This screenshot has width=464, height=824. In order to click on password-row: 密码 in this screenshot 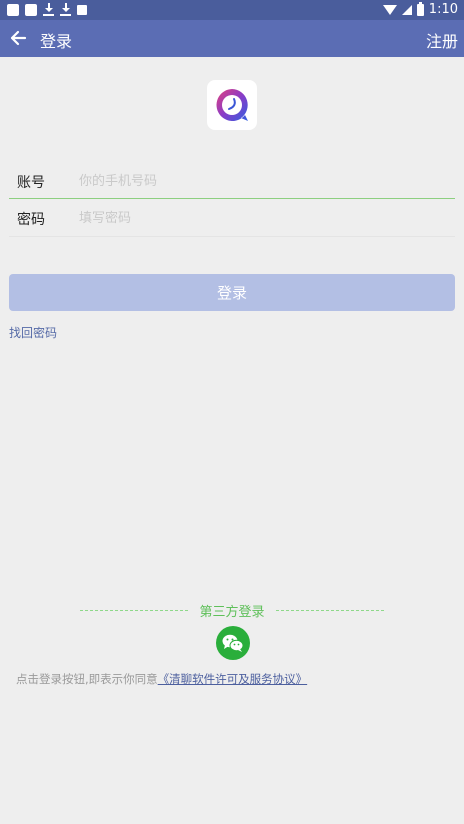, I will do `click(232, 218)`.